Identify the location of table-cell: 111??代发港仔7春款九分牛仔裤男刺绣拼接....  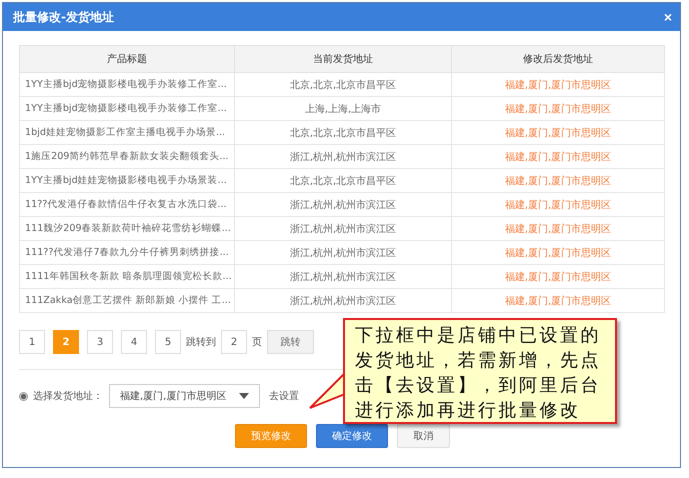
(127, 252).